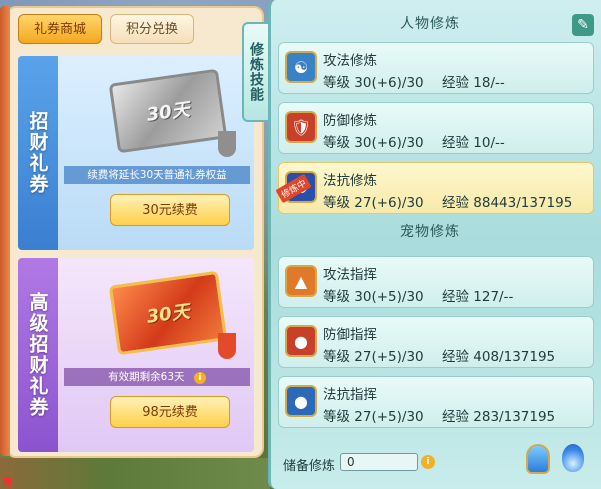 This screenshot has height=489, width=601. What do you see at coordinates (5, 231) in the screenshot?
I see `shop-panel-edge` at bounding box center [5, 231].